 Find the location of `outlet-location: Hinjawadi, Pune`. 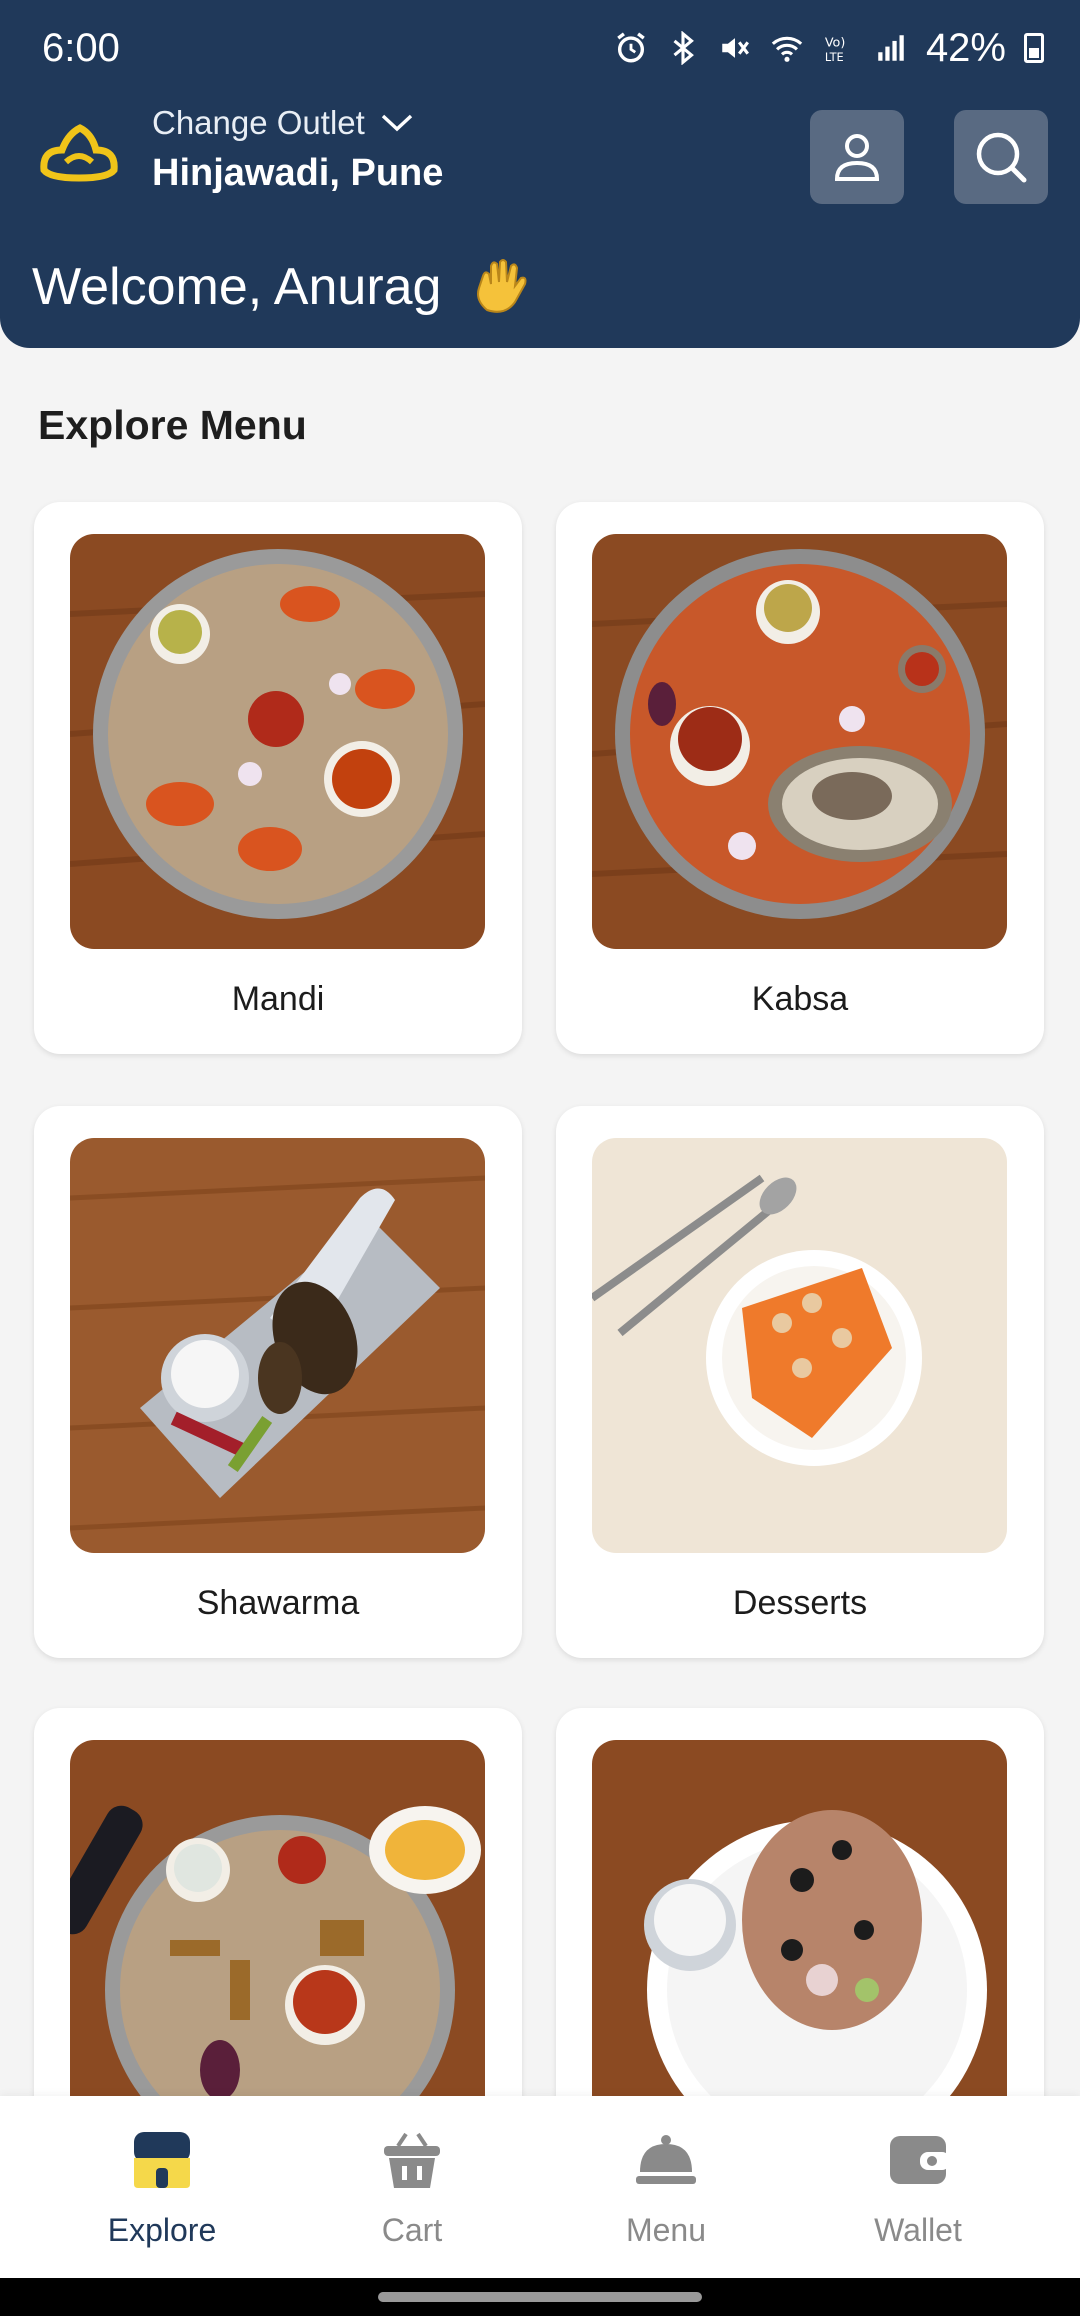

outlet-location: Hinjawadi, Pune is located at coordinates (298, 173).